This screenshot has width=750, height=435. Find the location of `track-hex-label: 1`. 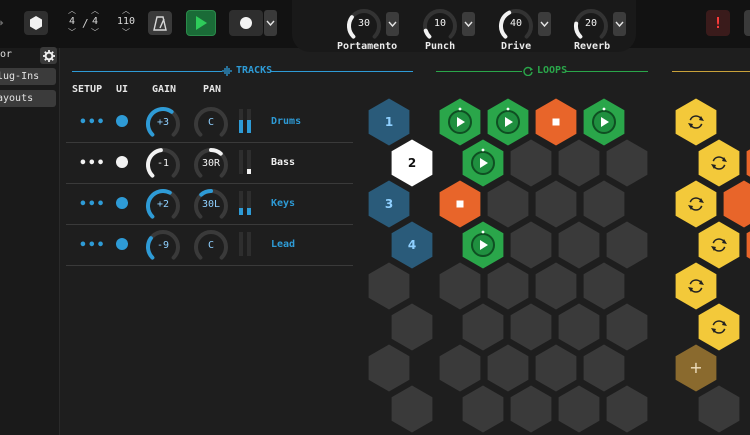

track-hex-label: 1 is located at coordinates (389, 122).